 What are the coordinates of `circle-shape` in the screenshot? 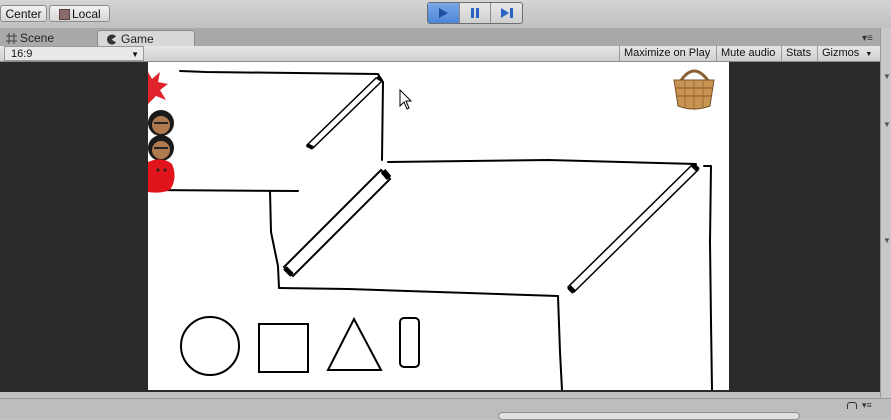 It's located at (210, 346).